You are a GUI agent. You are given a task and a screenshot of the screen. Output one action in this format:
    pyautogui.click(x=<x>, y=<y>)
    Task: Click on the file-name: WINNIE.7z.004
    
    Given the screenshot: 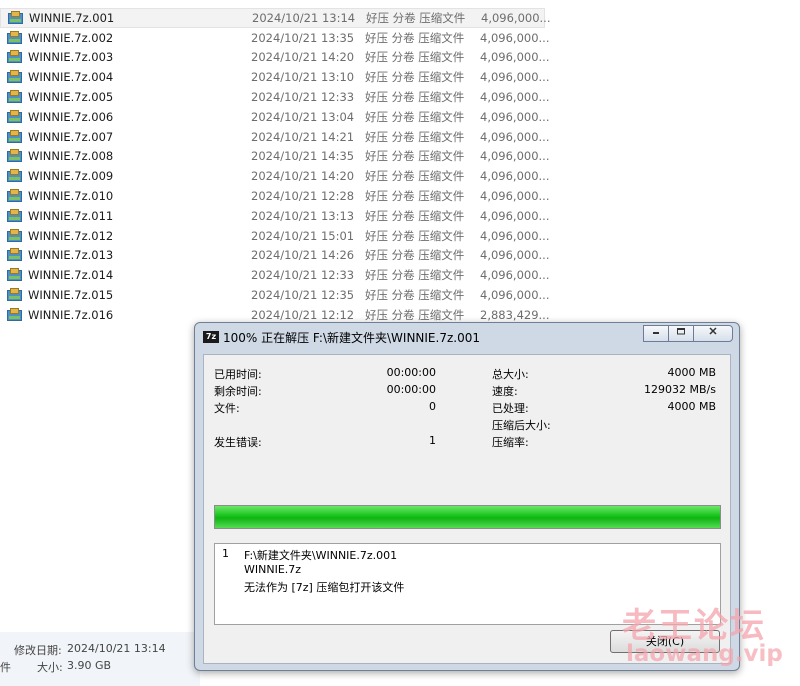 What is the action you would take?
    pyautogui.click(x=71, y=77)
    